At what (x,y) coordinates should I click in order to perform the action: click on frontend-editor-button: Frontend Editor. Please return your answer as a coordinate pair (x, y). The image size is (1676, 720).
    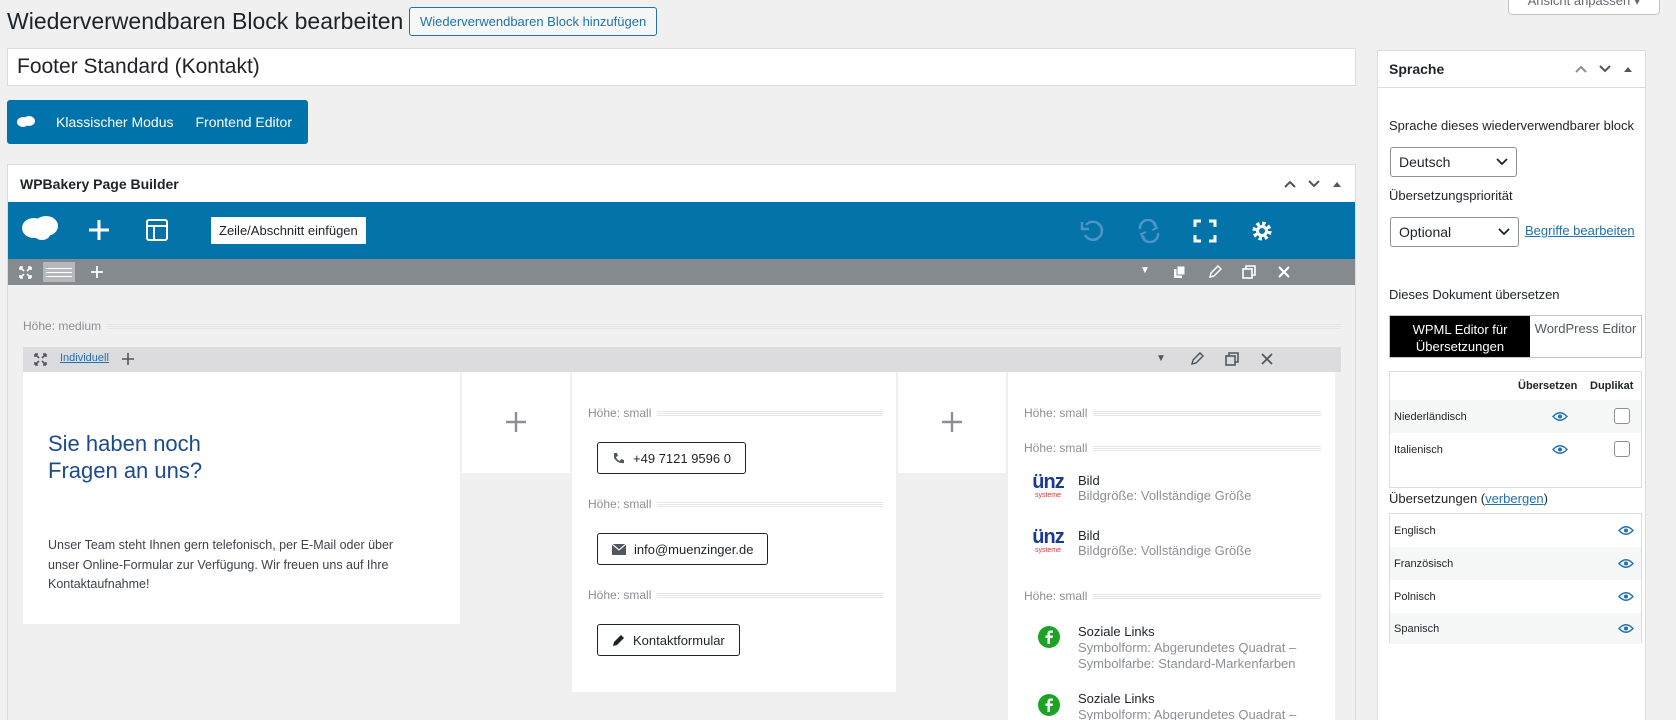
    Looking at the image, I should click on (244, 122).